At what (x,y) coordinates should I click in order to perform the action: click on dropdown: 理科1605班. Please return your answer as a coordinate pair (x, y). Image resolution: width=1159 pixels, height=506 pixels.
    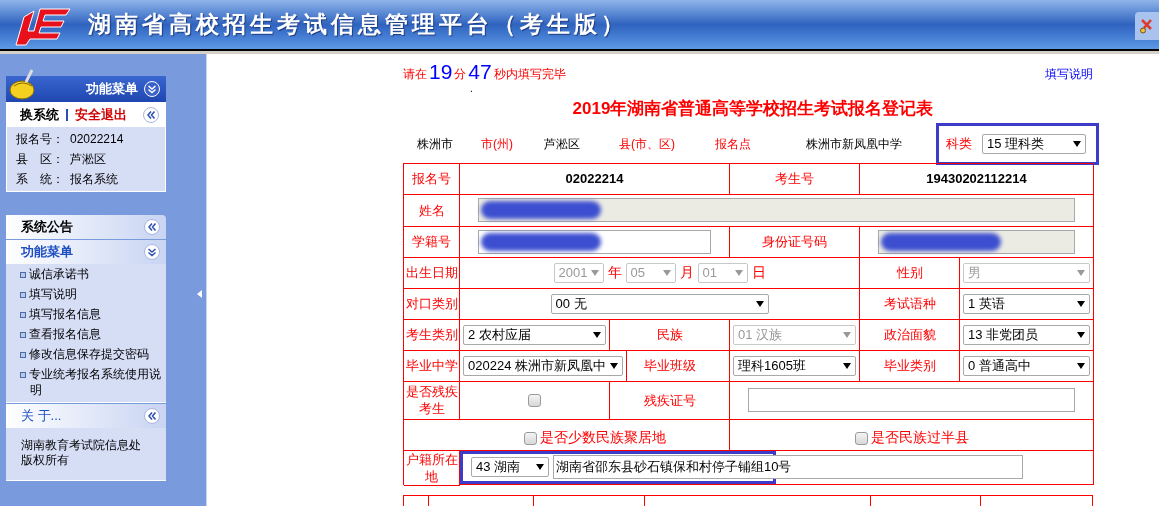
    Looking at the image, I should click on (794, 365).